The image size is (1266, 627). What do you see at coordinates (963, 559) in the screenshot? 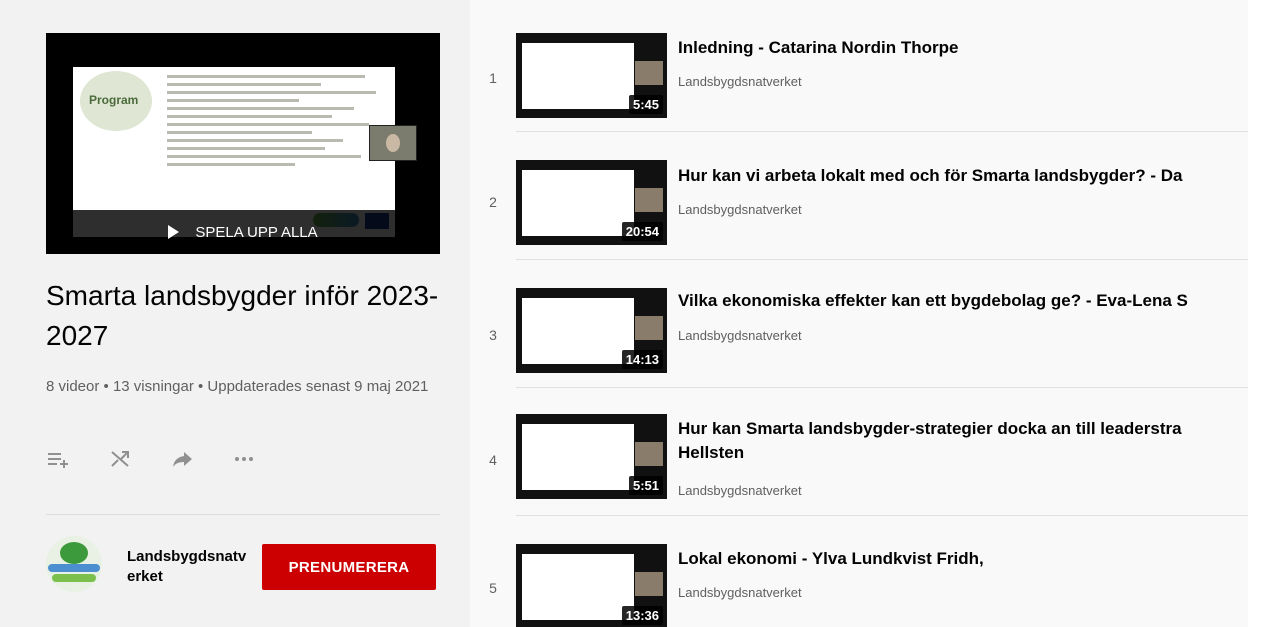
I see `video-title: Lokal ekonomi - Ylva Lundkvist Fridh,` at bounding box center [963, 559].